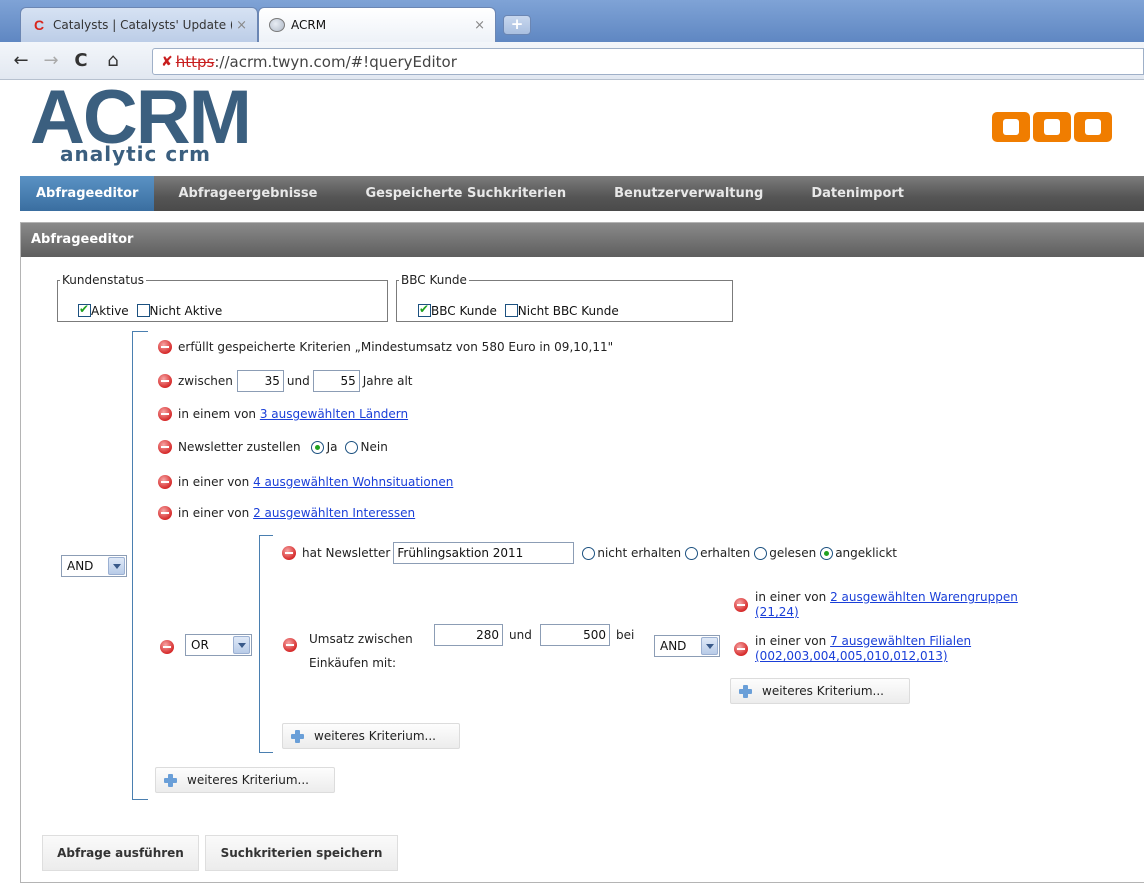 The image size is (1144, 883). What do you see at coordinates (564, 297) in the screenshot?
I see `bbc-kunde-group: BBC Kunde BBC Kunde Nicht BBC Kunde` at bounding box center [564, 297].